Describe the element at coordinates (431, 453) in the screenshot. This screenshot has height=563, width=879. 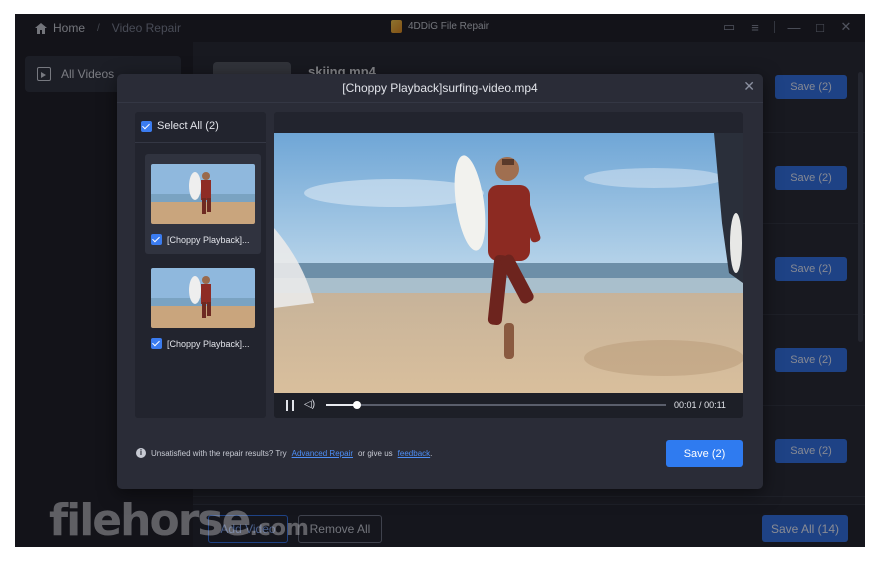
I see `note-end: .` at that location.